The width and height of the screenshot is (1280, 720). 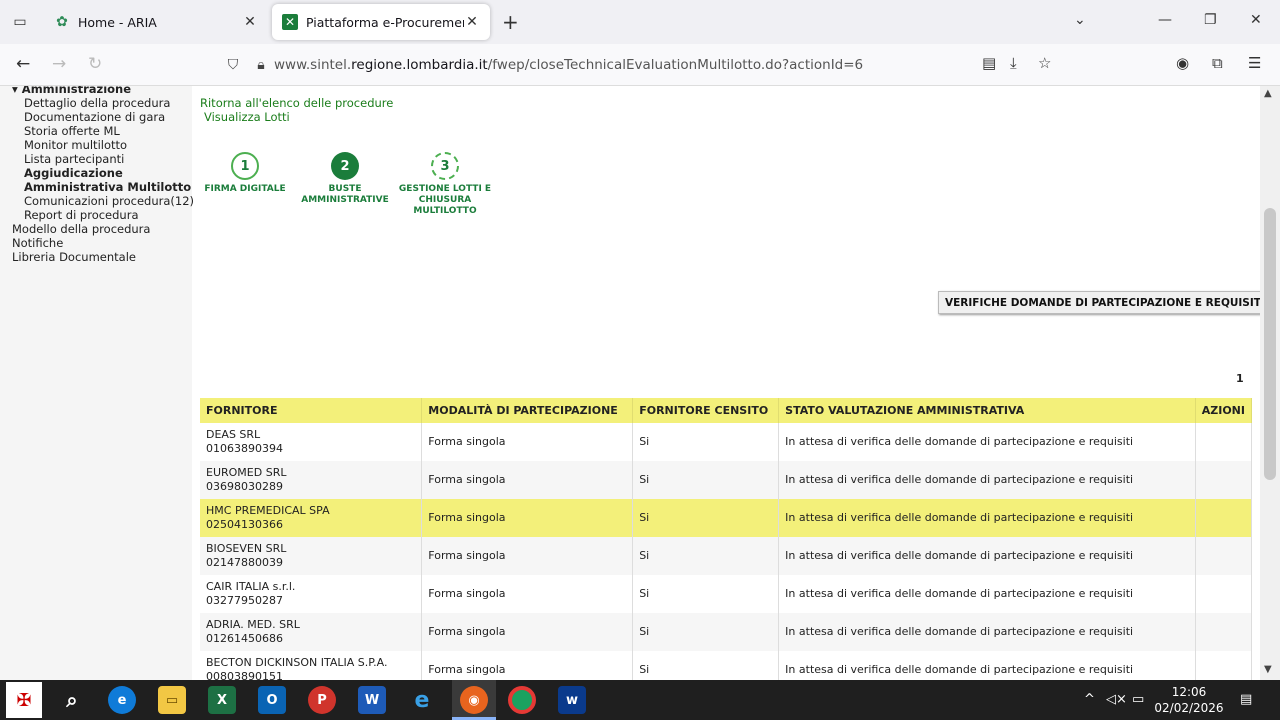 What do you see at coordinates (222, 700) in the screenshot?
I see `excel-icon: X` at bounding box center [222, 700].